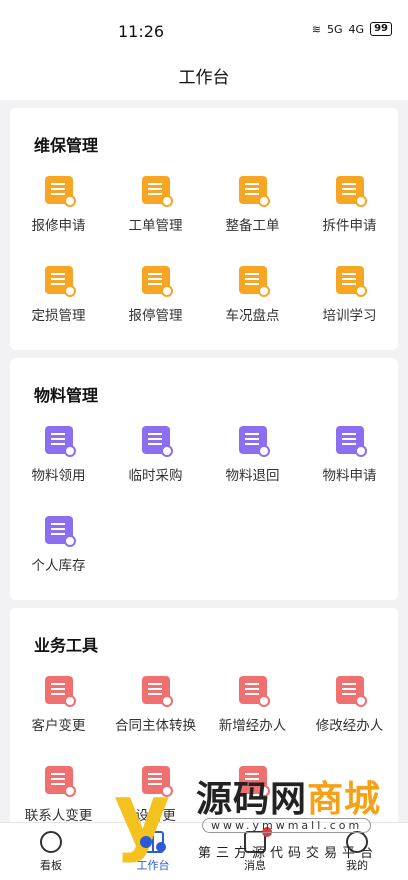  What do you see at coordinates (254, 441) in the screenshot?
I see `material-return-icon` at bounding box center [254, 441].